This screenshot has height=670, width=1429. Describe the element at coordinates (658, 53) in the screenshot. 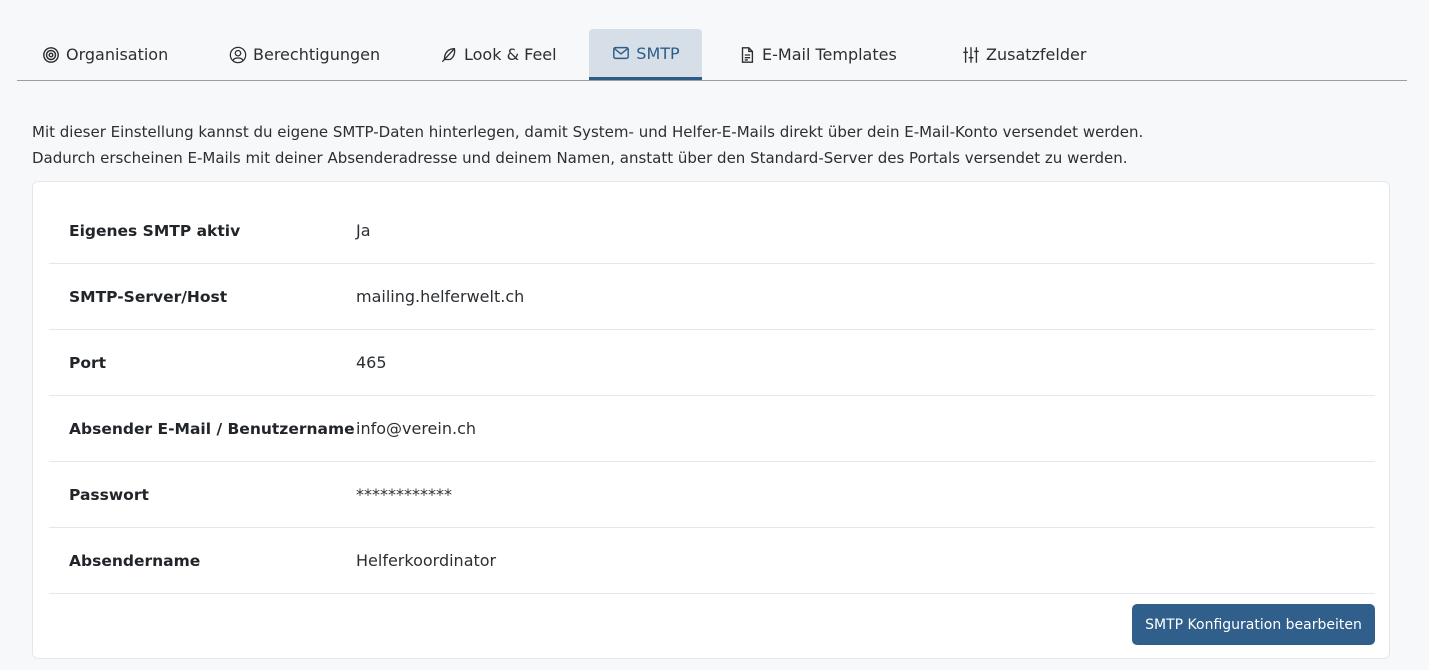

I see `tab-label: SMTP` at that location.